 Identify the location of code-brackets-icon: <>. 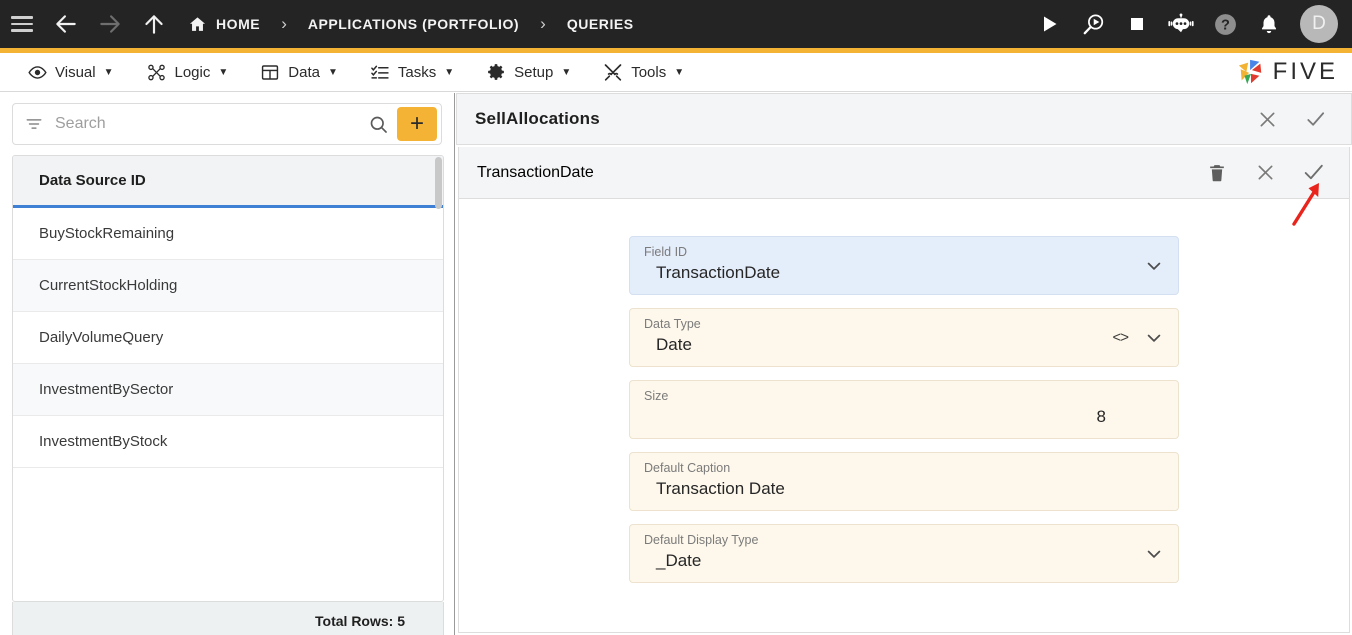
(1120, 337).